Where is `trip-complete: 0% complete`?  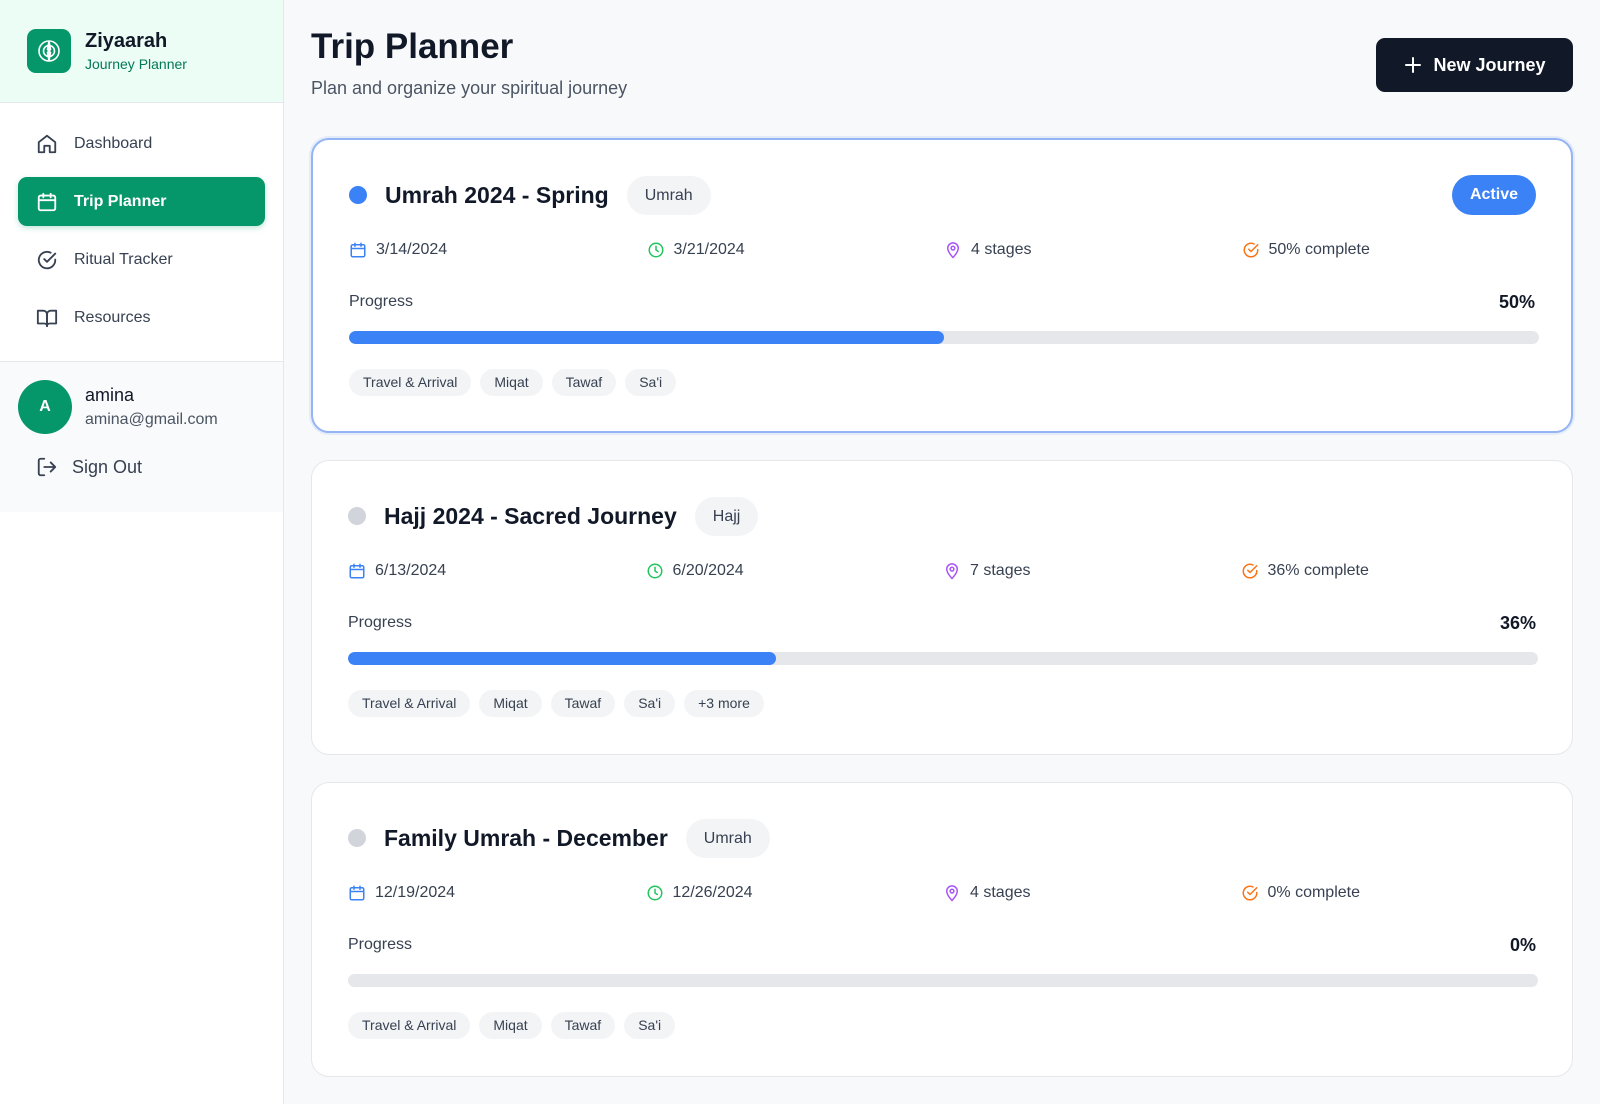
trip-complete: 0% complete is located at coordinates (1314, 892).